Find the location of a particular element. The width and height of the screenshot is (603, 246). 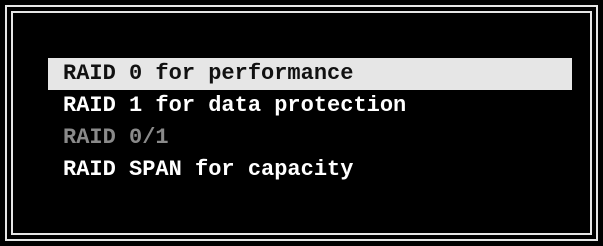

menu-item-raid-1: RAID 1 for data protection is located at coordinates (310, 106).